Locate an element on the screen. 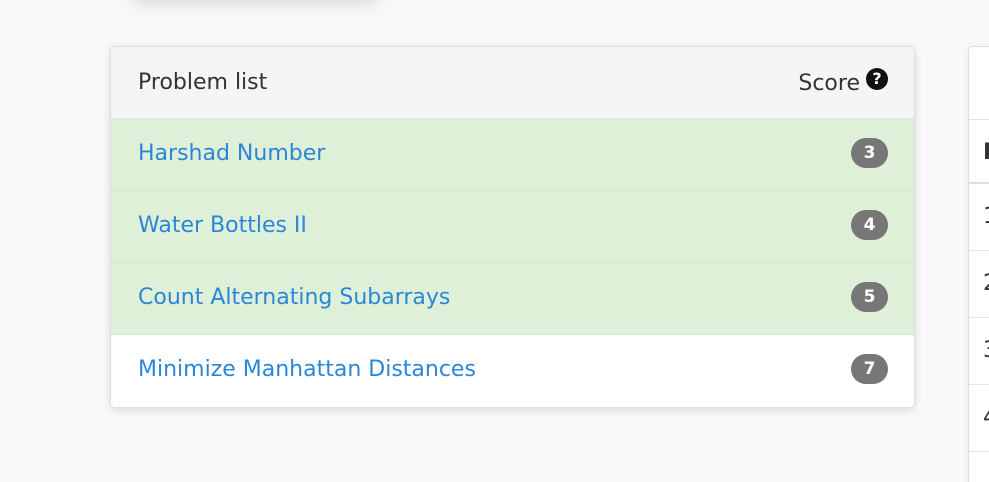 The image size is (989, 482). problem-link-harshad-number: Harshad Number is located at coordinates (231, 153).